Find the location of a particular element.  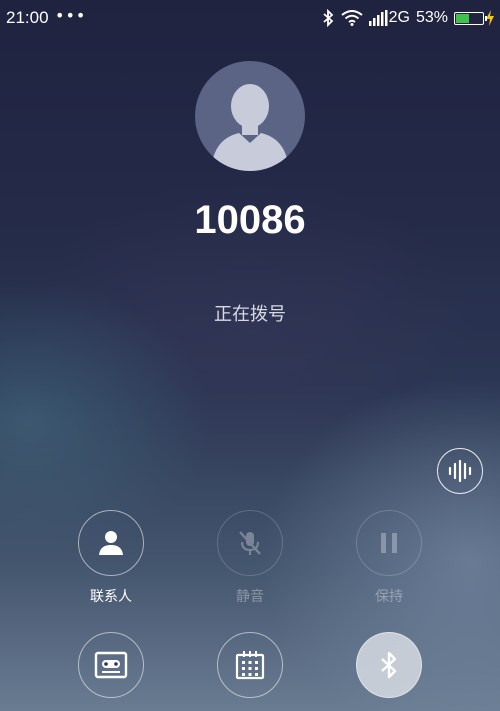

wifi-icon is located at coordinates (352, 18).